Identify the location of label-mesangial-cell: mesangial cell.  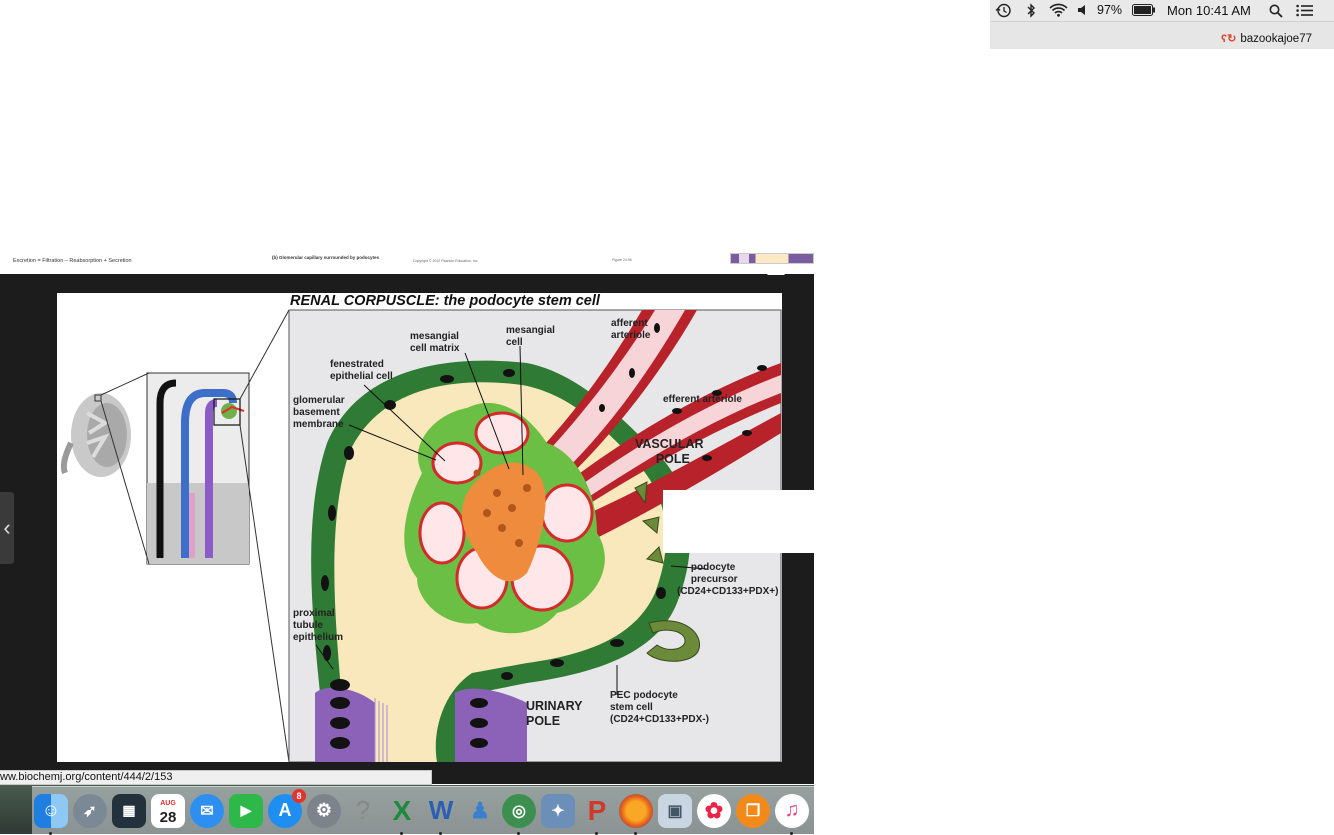
(530, 336).